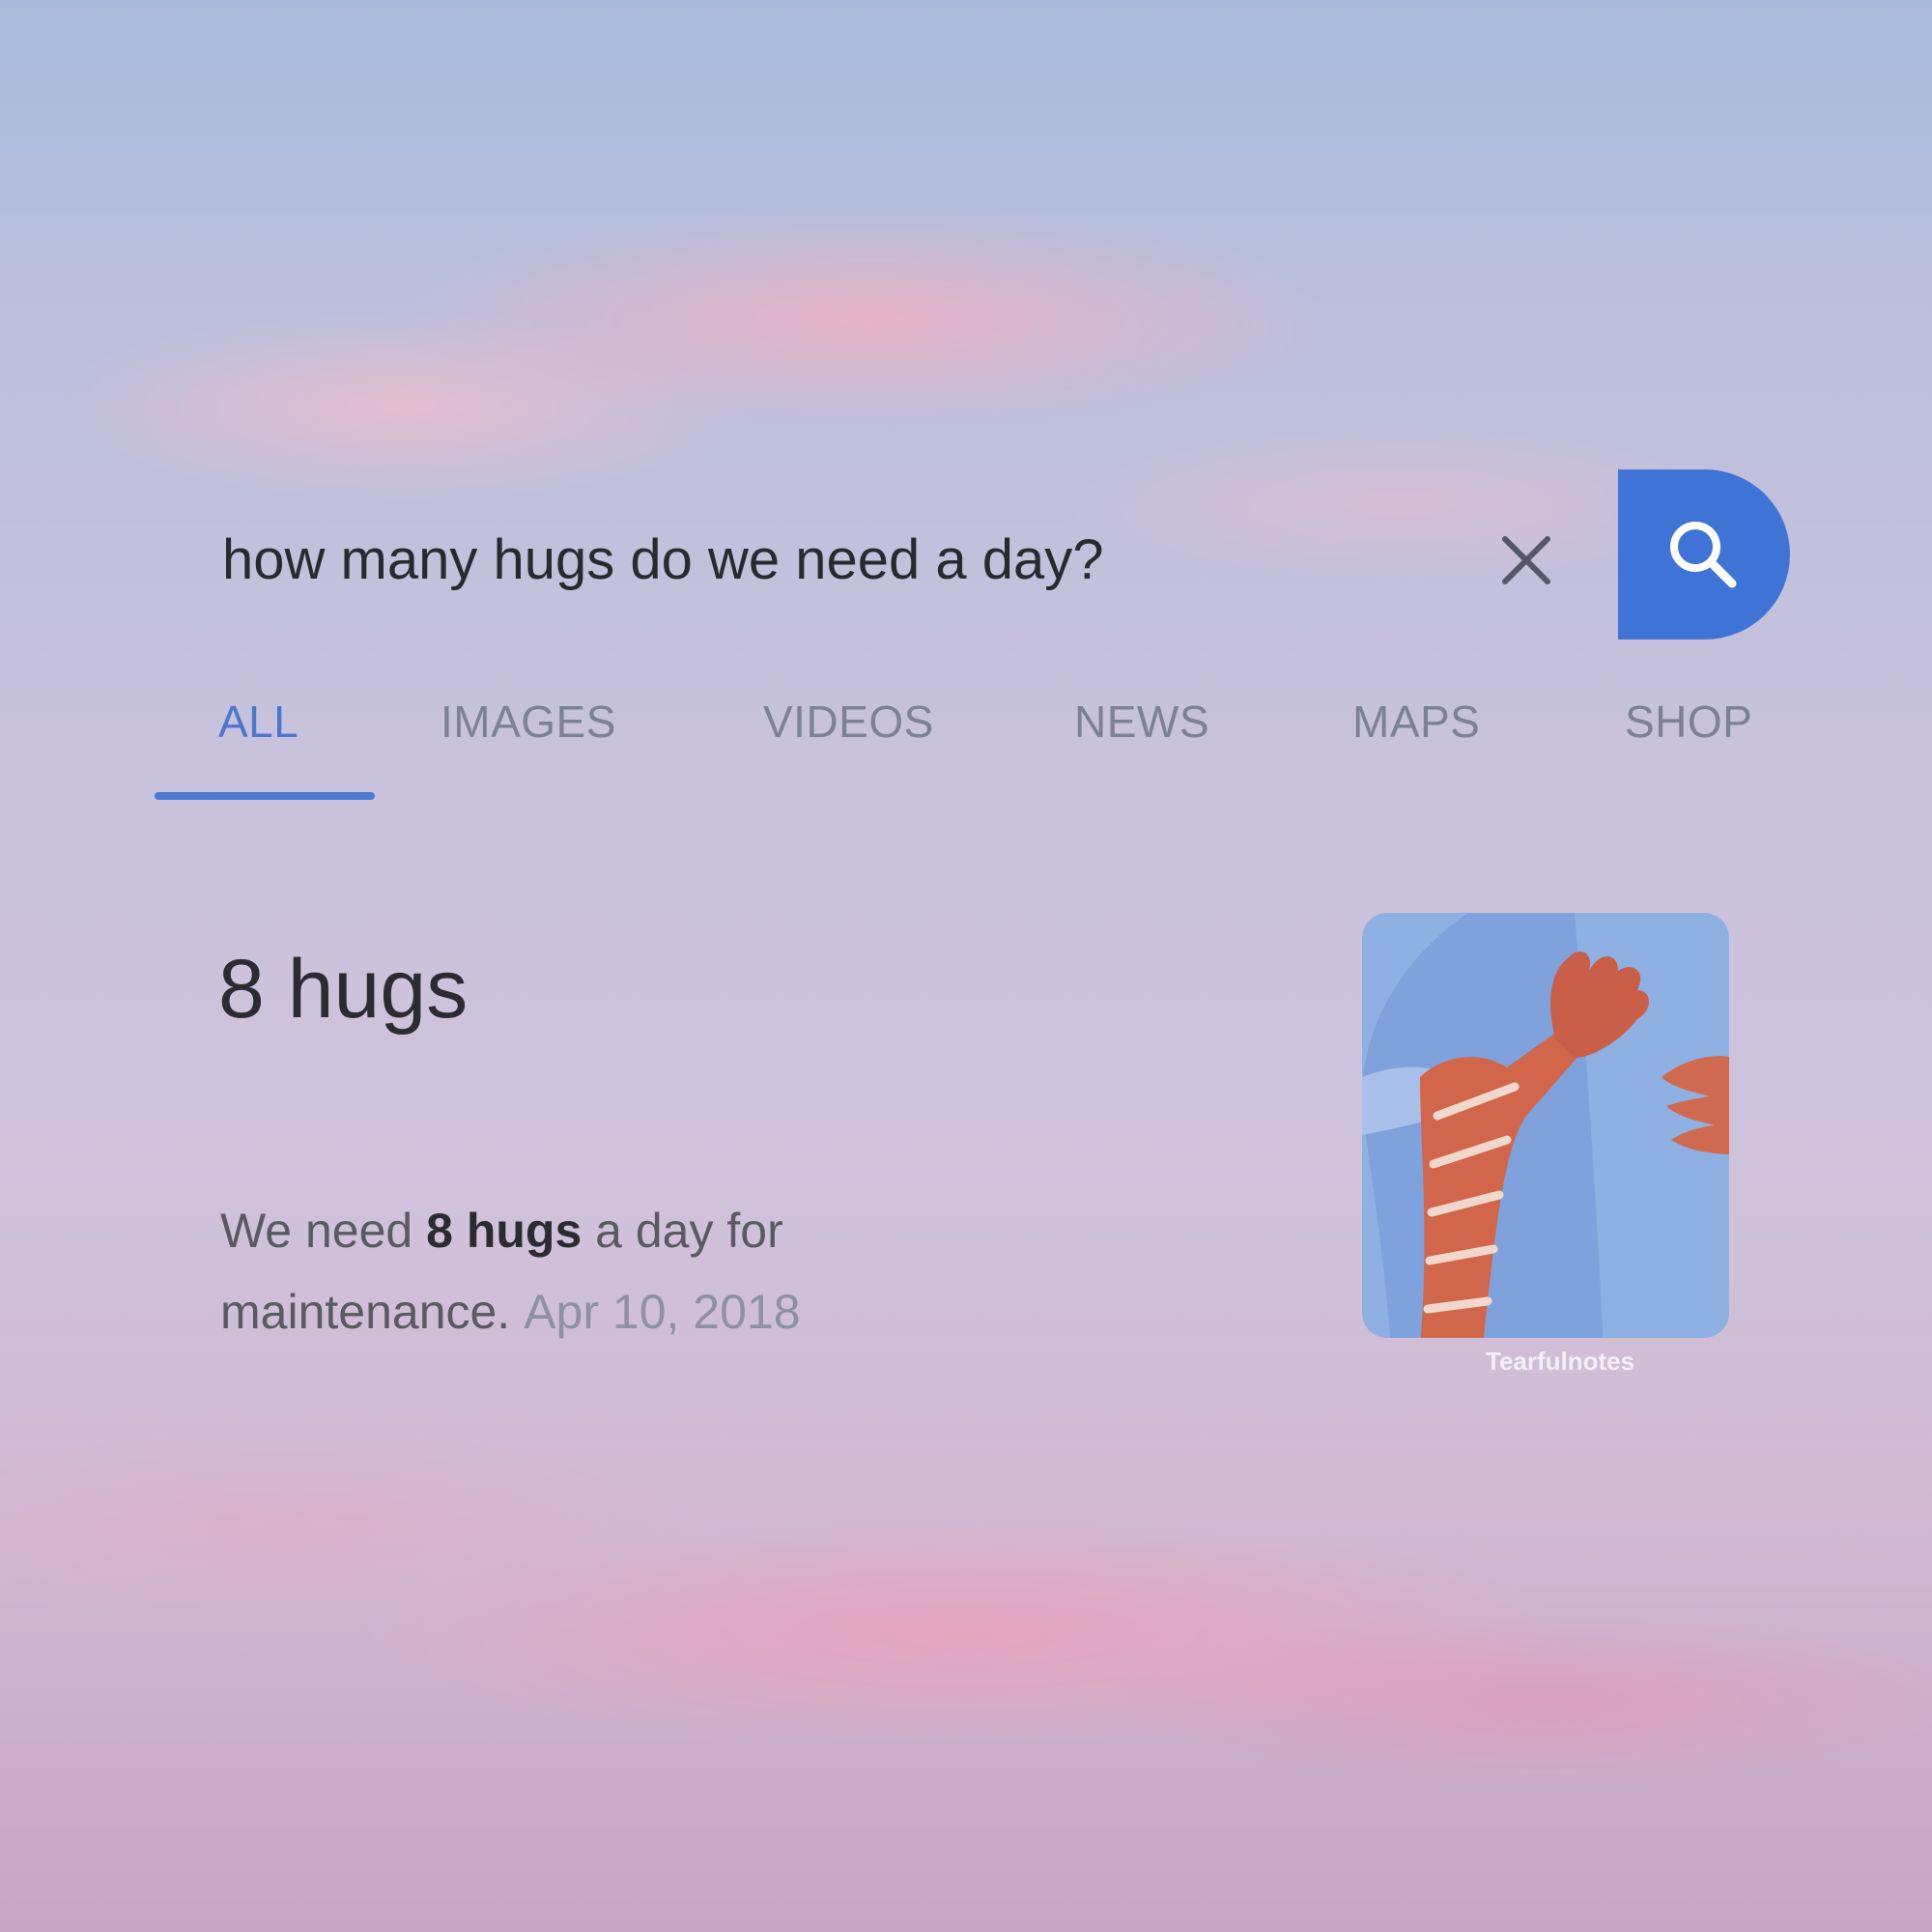 The height and width of the screenshot is (1932, 1932). Describe the element at coordinates (528, 722) in the screenshot. I see `tab-images: IMAGES` at that location.